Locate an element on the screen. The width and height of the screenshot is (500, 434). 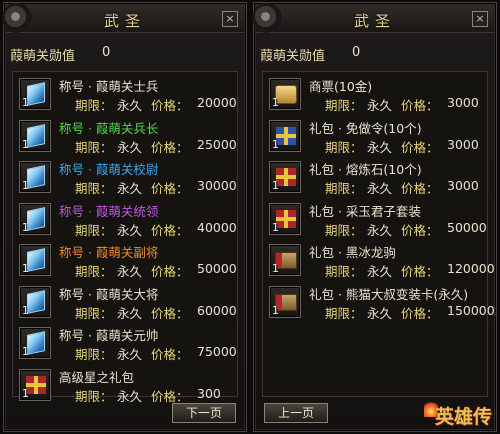
item-name: 称号 · 葭萌关兵长 is located at coordinates (109, 128).